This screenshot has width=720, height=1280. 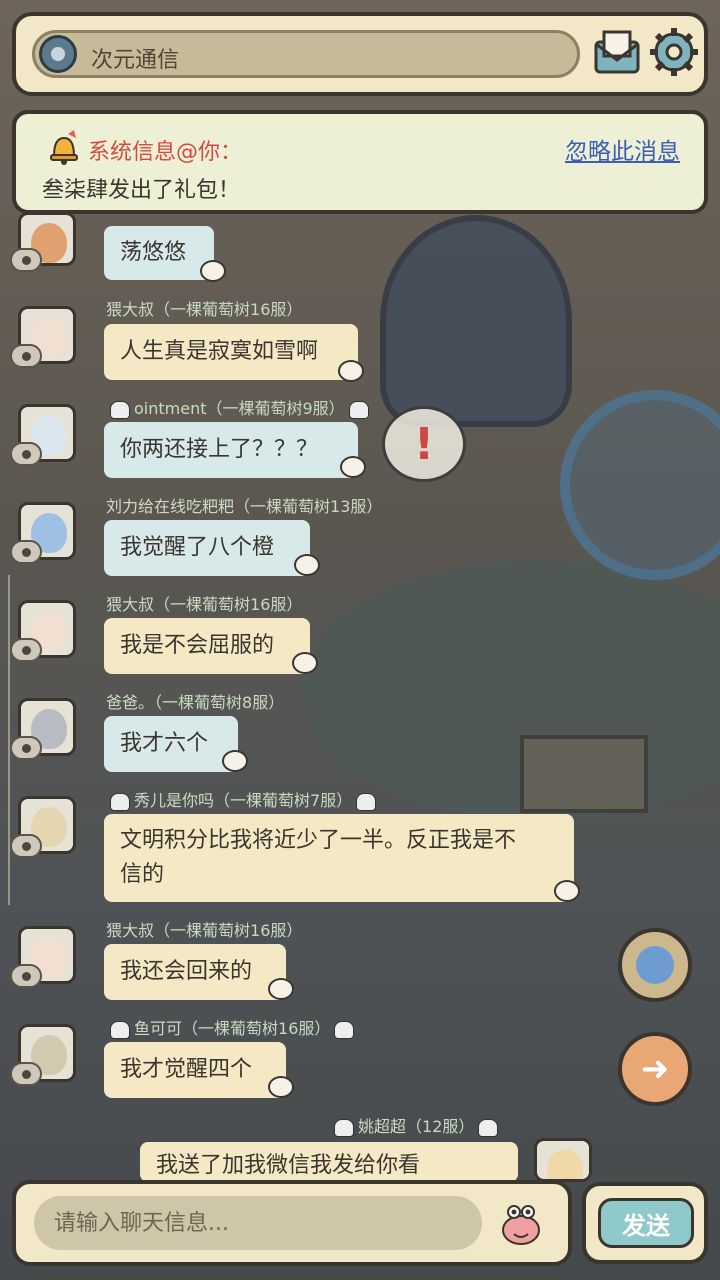 I want to click on message-text: 人生真是寂寞如雪啊, so click(x=219, y=351).